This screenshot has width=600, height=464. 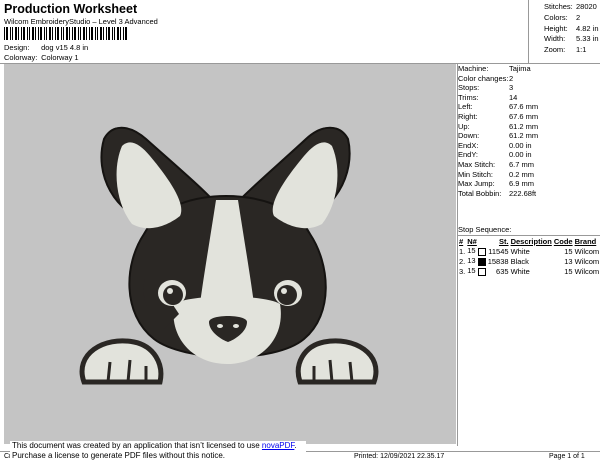 What do you see at coordinates (494, 68) in the screenshot?
I see `detail-row: Machine: Tajima` at bounding box center [494, 68].